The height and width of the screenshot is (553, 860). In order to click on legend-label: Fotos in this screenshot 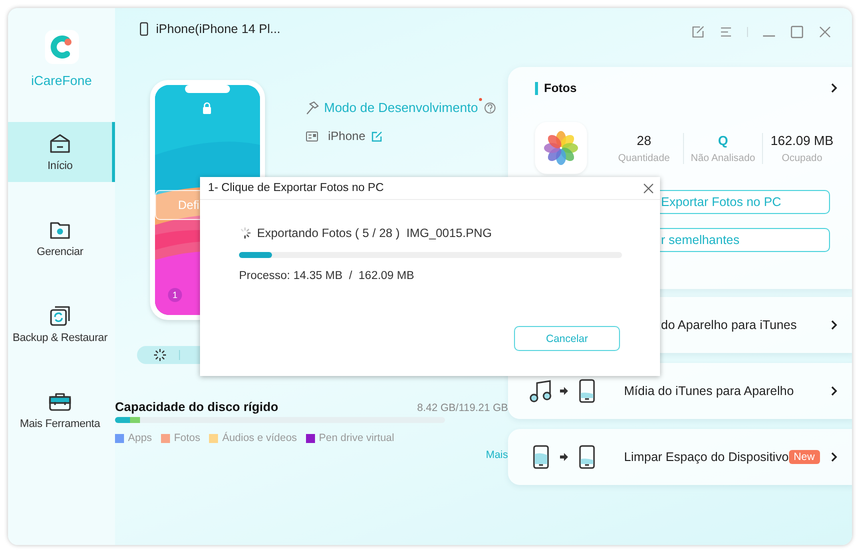, I will do `click(187, 438)`.